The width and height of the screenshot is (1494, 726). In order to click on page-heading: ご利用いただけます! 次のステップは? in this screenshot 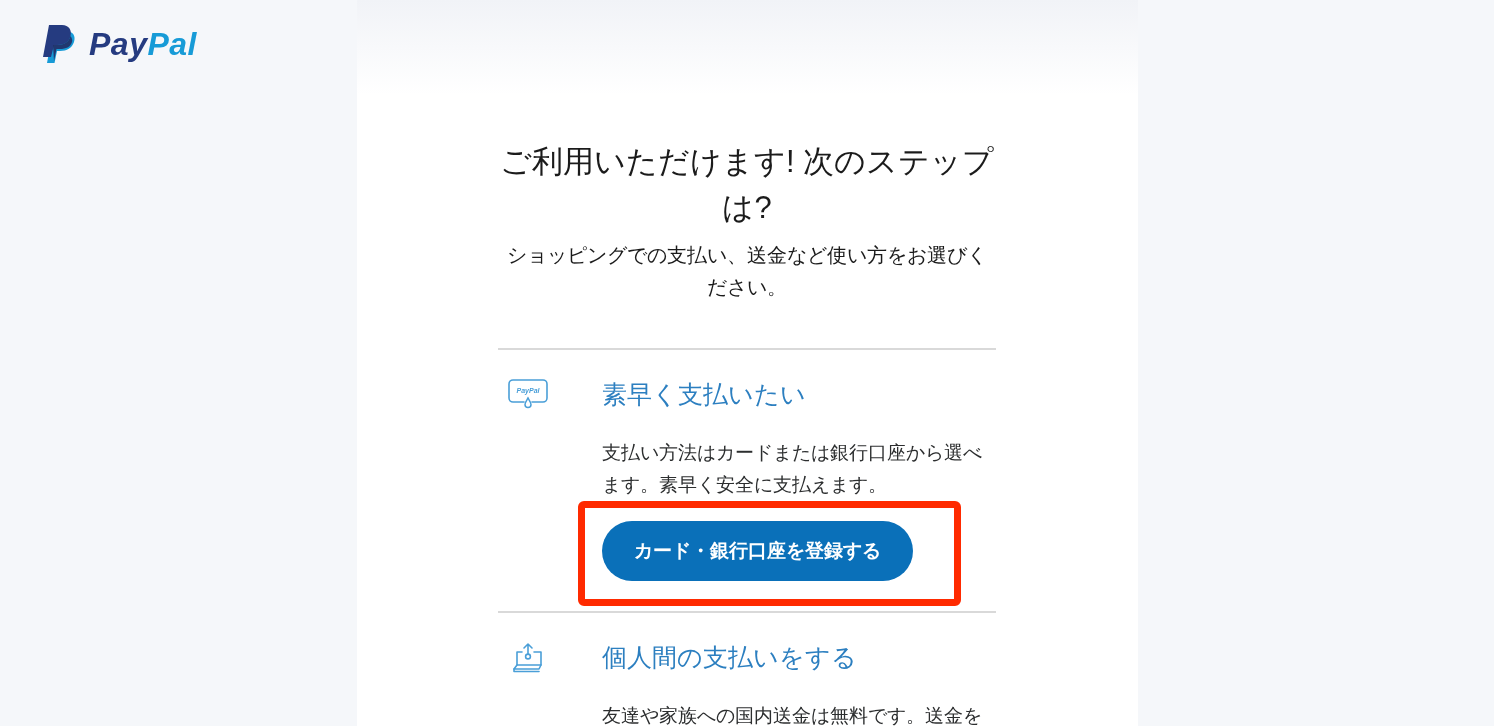, I will do `click(747, 185)`.